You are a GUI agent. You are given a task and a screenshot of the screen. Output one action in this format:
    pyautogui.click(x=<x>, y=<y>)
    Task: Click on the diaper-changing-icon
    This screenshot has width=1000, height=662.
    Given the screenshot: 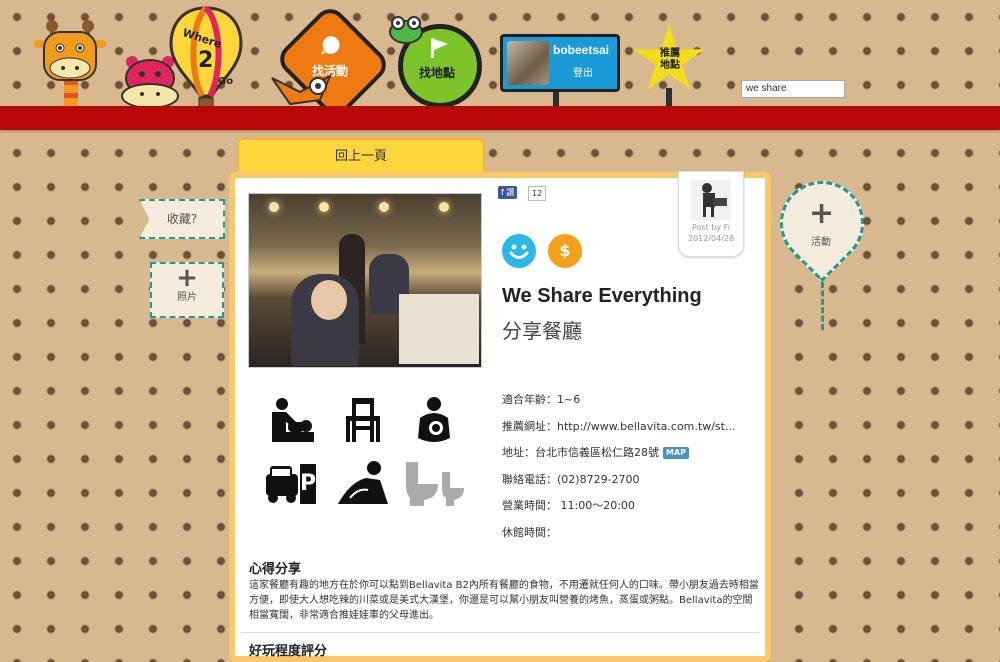 What is the action you would take?
    pyautogui.click(x=290, y=420)
    